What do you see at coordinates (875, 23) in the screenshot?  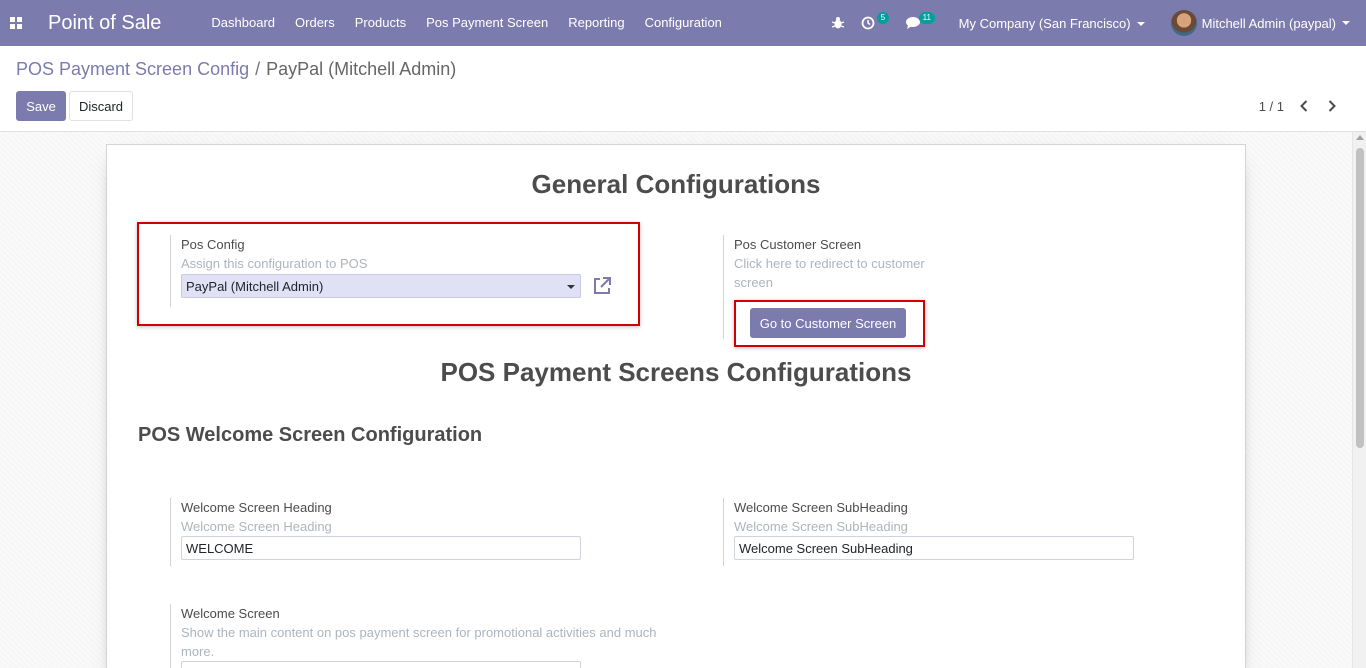 I see `activity-clock-icon: 5` at bounding box center [875, 23].